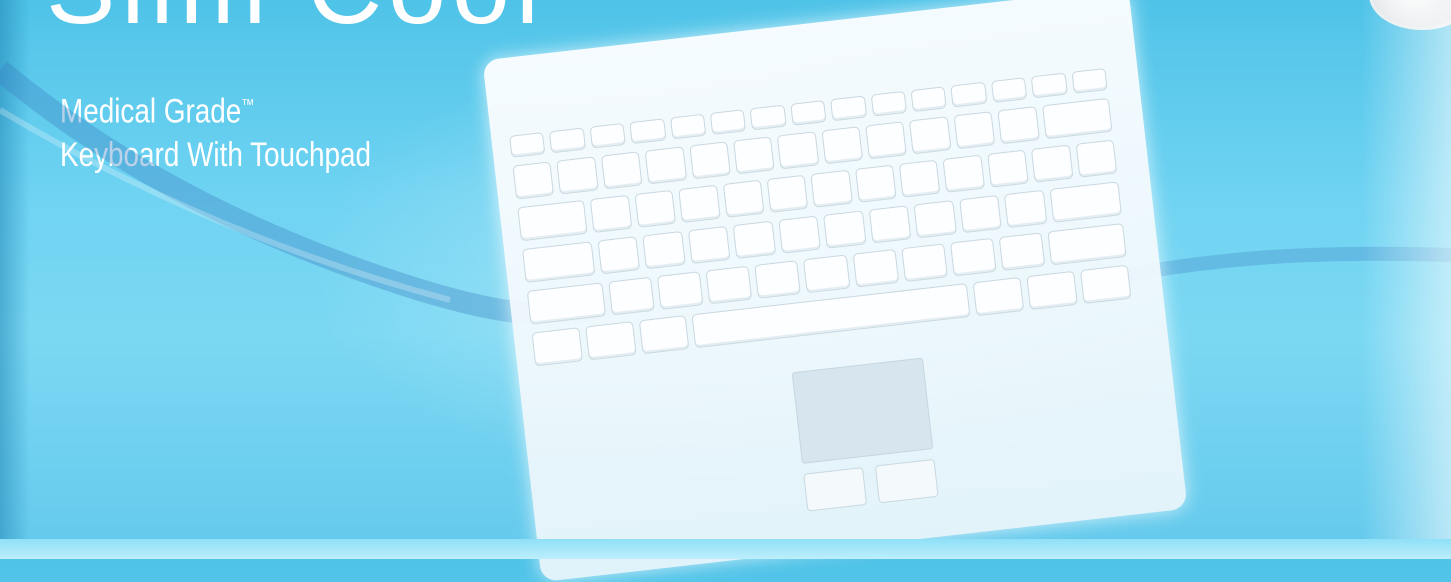 The width and height of the screenshot is (1451, 582). Describe the element at coordinates (1406, 279) in the screenshot. I see `right-edge-glow` at that location.